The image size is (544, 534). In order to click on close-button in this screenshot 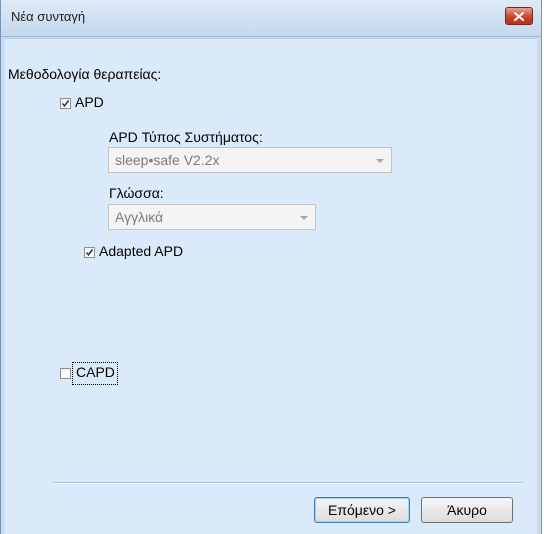, I will do `click(519, 16)`.